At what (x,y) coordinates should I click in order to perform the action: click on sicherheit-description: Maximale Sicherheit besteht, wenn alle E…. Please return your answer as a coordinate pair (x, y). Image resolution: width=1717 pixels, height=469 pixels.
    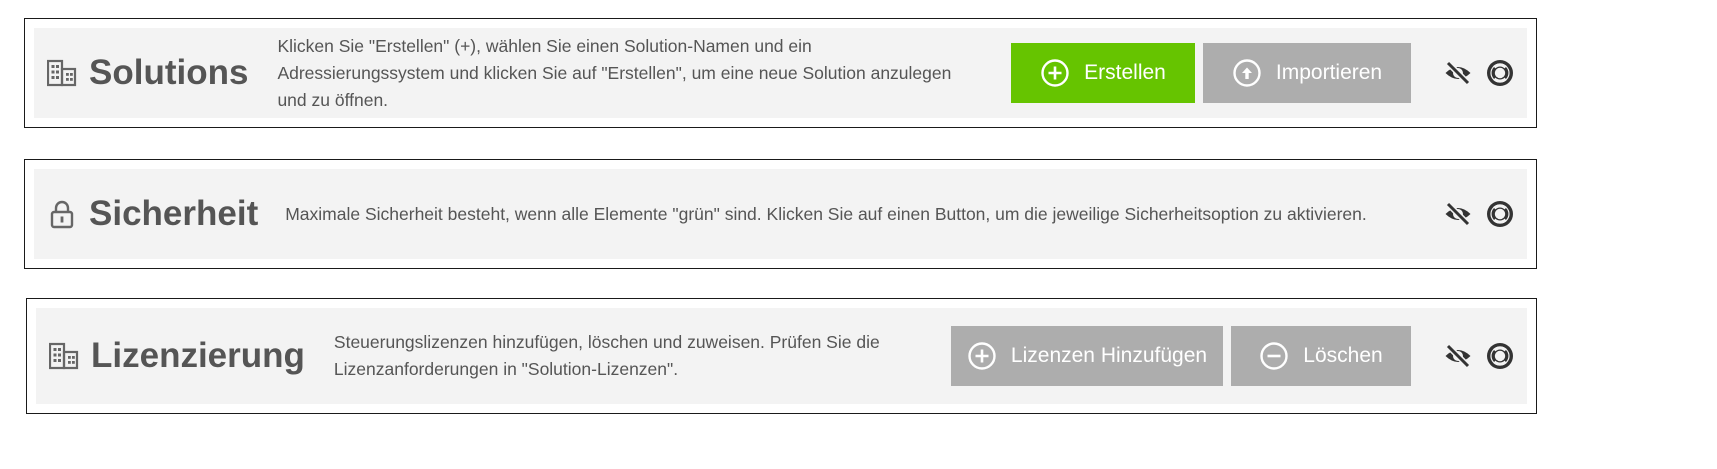
    Looking at the image, I should click on (826, 213).